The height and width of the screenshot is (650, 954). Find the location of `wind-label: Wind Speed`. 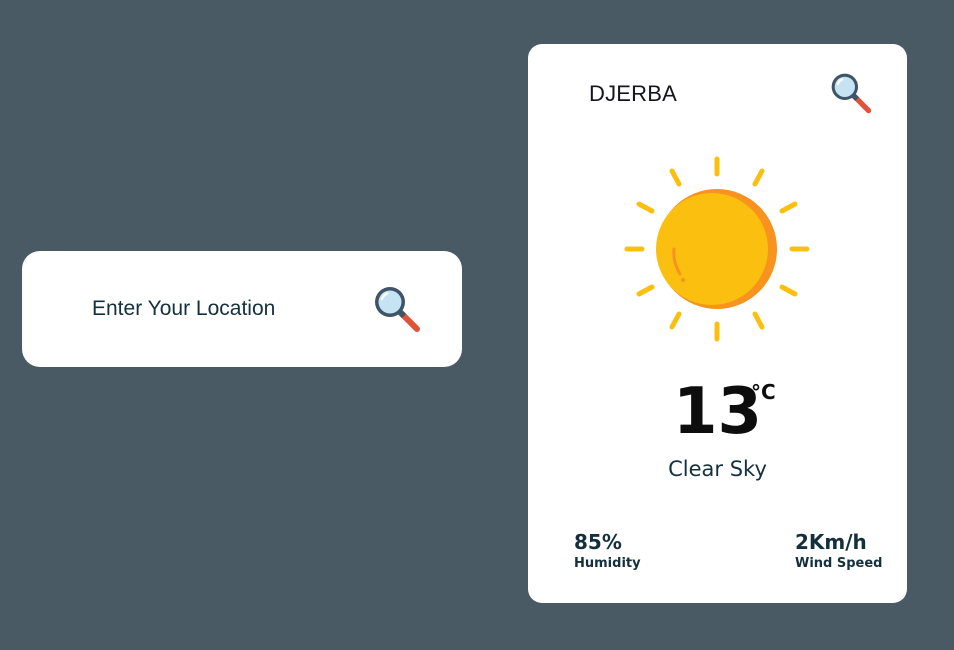

wind-label: Wind Speed is located at coordinates (839, 563).